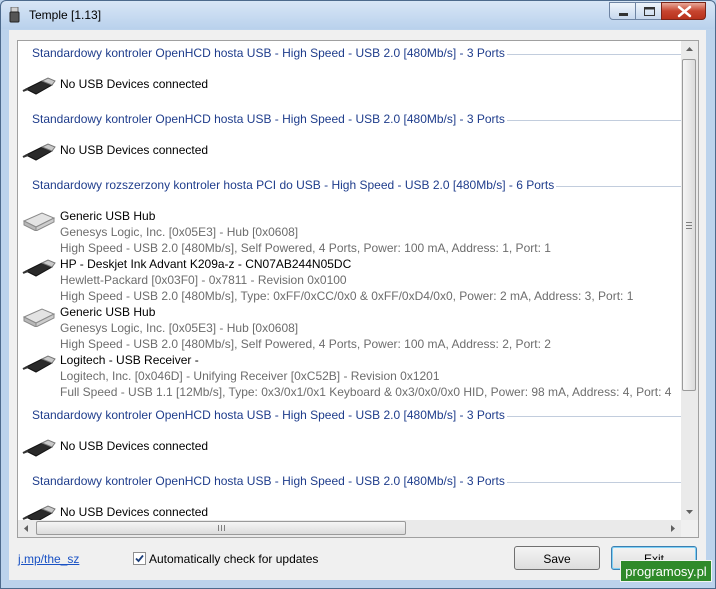 The height and width of the screenshot is (589, 716). I want to click on scroll-up-icon, so click(689, 49).